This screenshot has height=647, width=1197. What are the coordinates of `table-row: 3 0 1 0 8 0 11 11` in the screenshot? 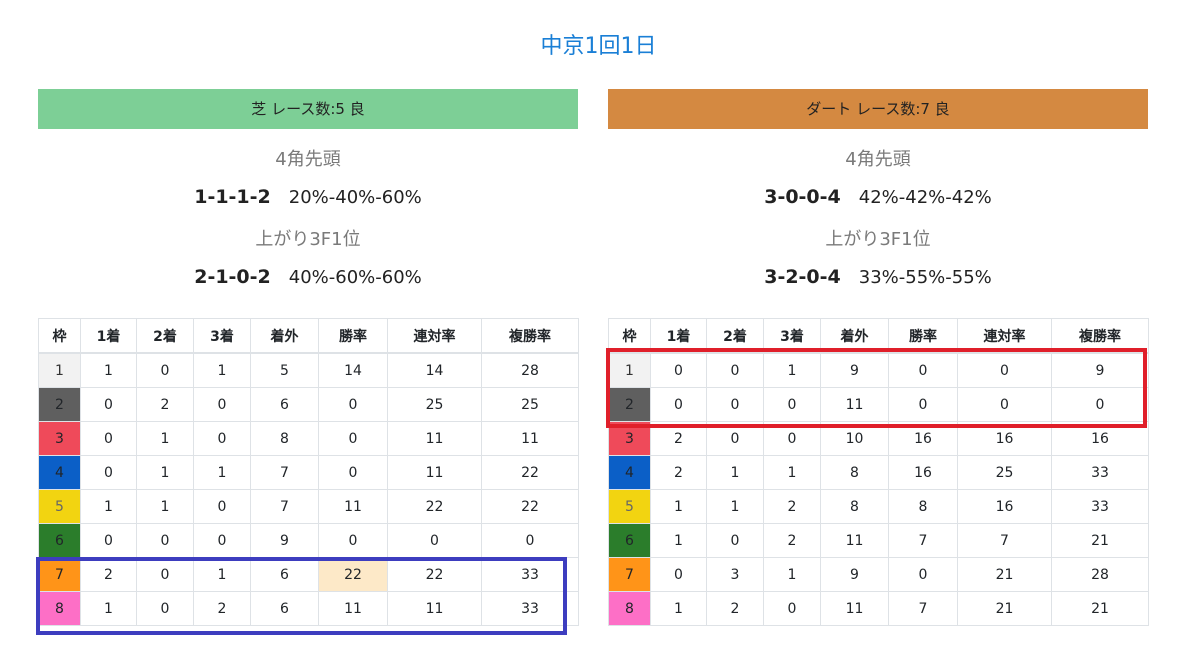 It's located at (308, 438).